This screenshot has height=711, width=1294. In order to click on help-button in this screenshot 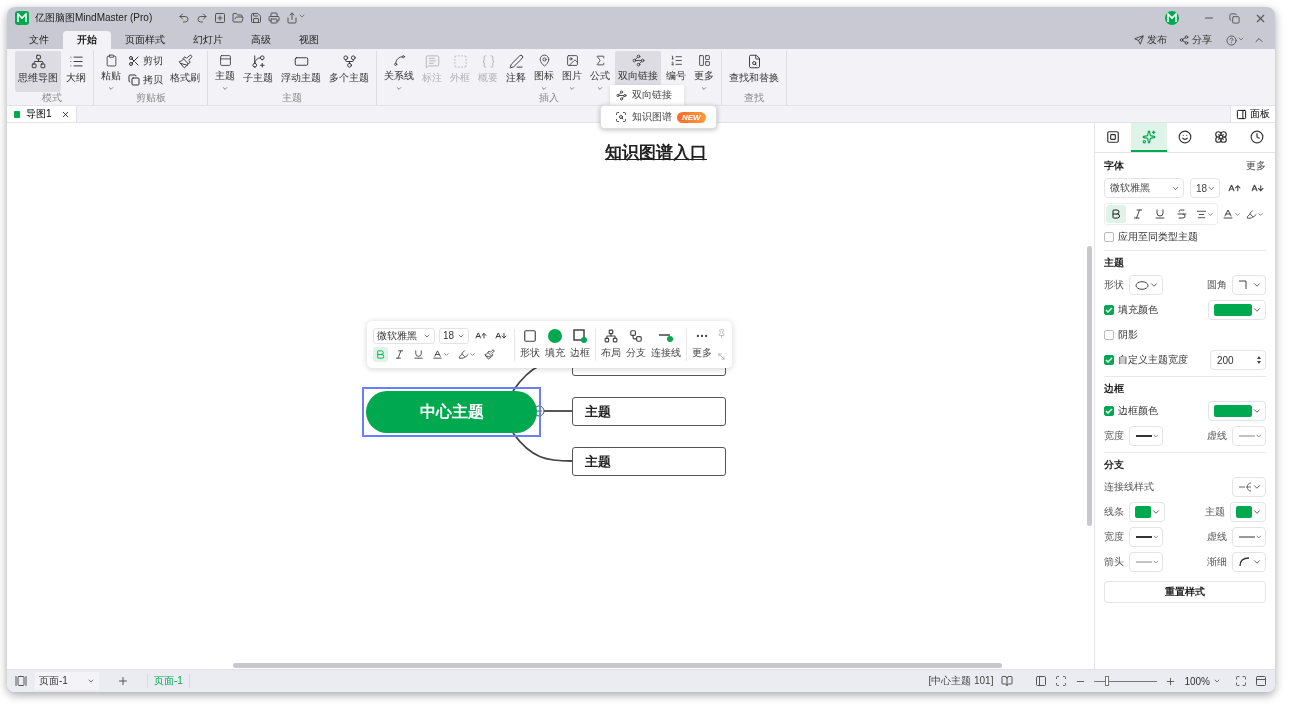, I will do `click(1235, 40)`.